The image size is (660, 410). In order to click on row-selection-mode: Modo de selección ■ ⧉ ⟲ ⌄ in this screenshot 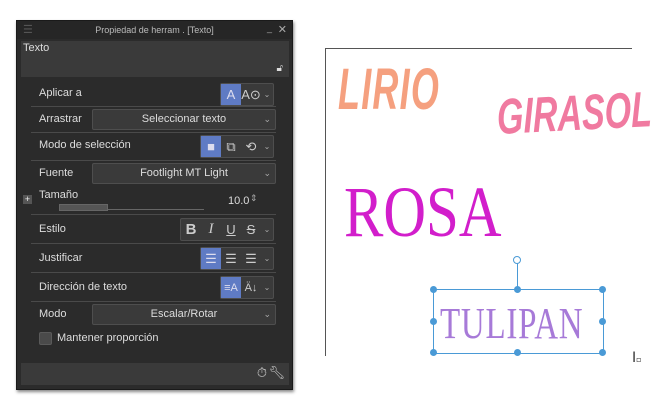, I will do `click(153, 147)`.